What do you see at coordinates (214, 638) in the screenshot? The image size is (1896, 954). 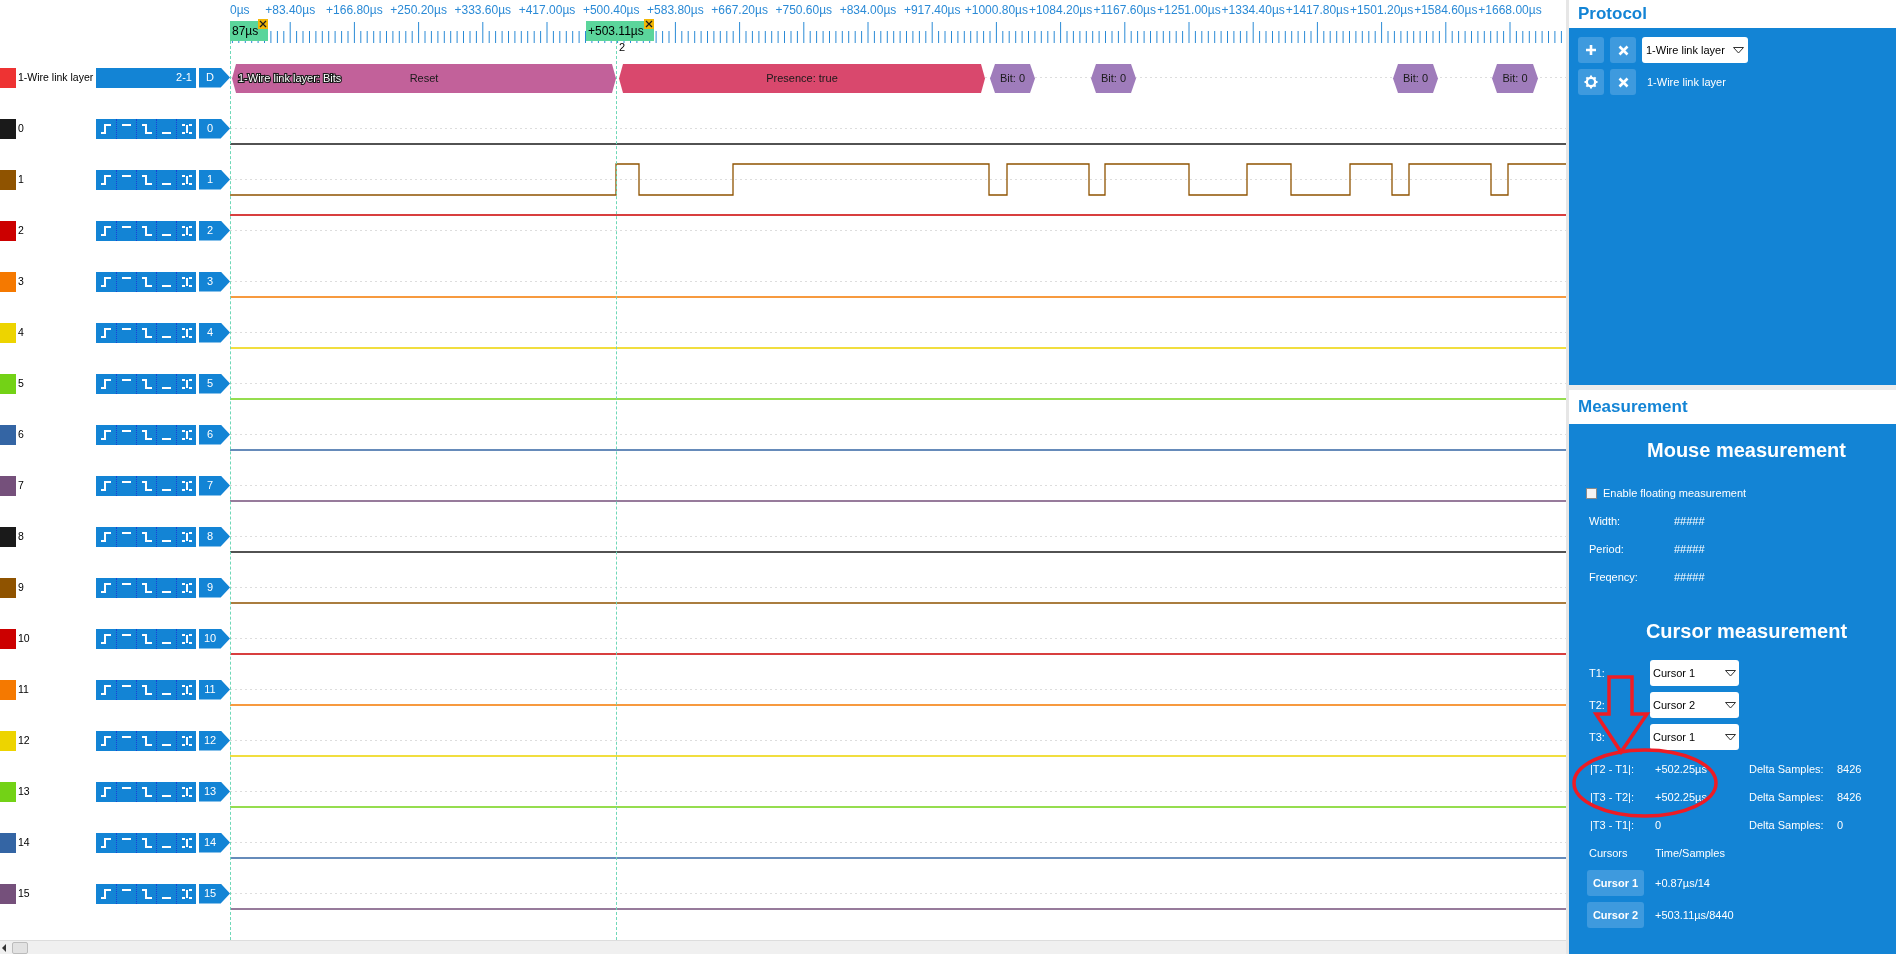 I see `channel-tag: 10` at bounding box center [214, 638].